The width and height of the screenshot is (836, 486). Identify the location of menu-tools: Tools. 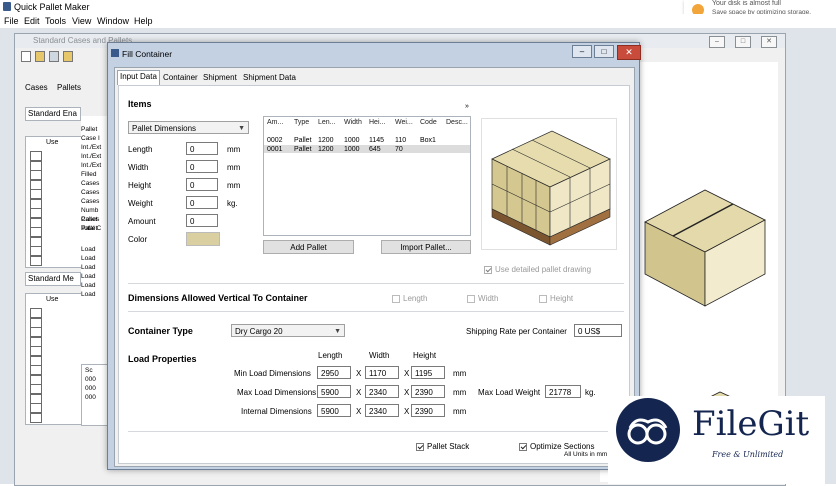
(55, 21).